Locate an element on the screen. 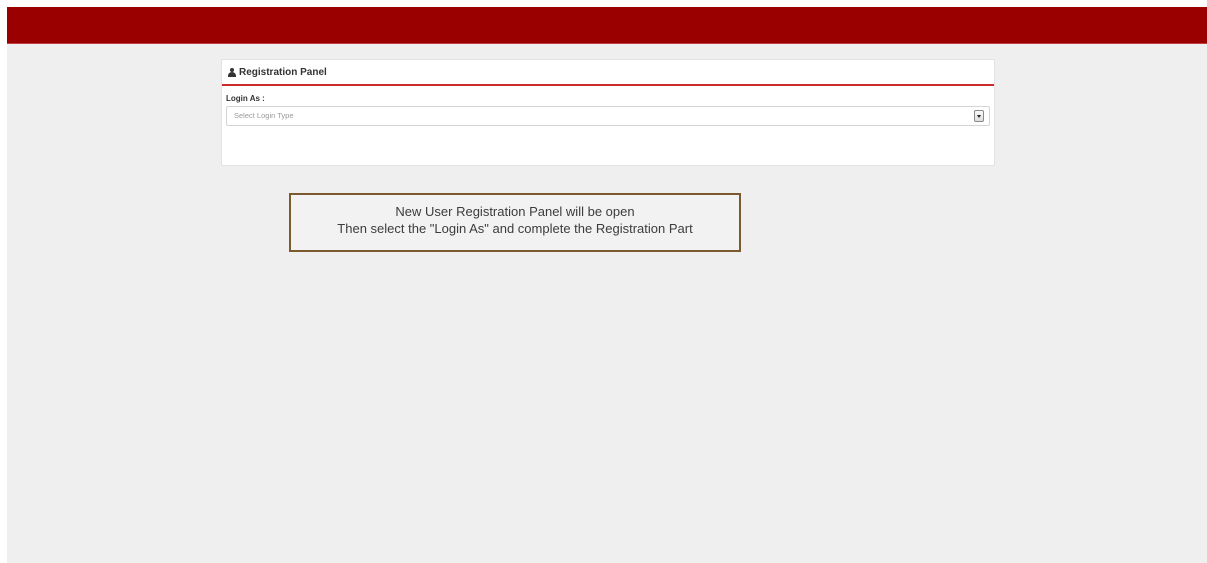 The width and height of the screenshot is (1207, 563). login-type-select: Select Login Type is located at coordinates (608, 116).